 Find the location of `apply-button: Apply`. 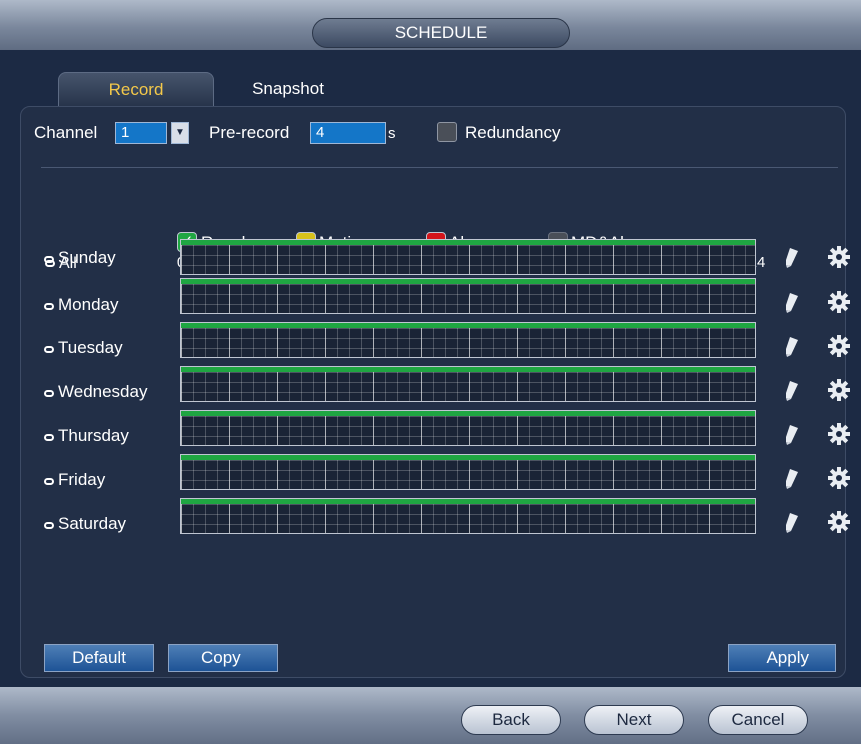

apply-button: Apply is located at coordinates (782, 658).